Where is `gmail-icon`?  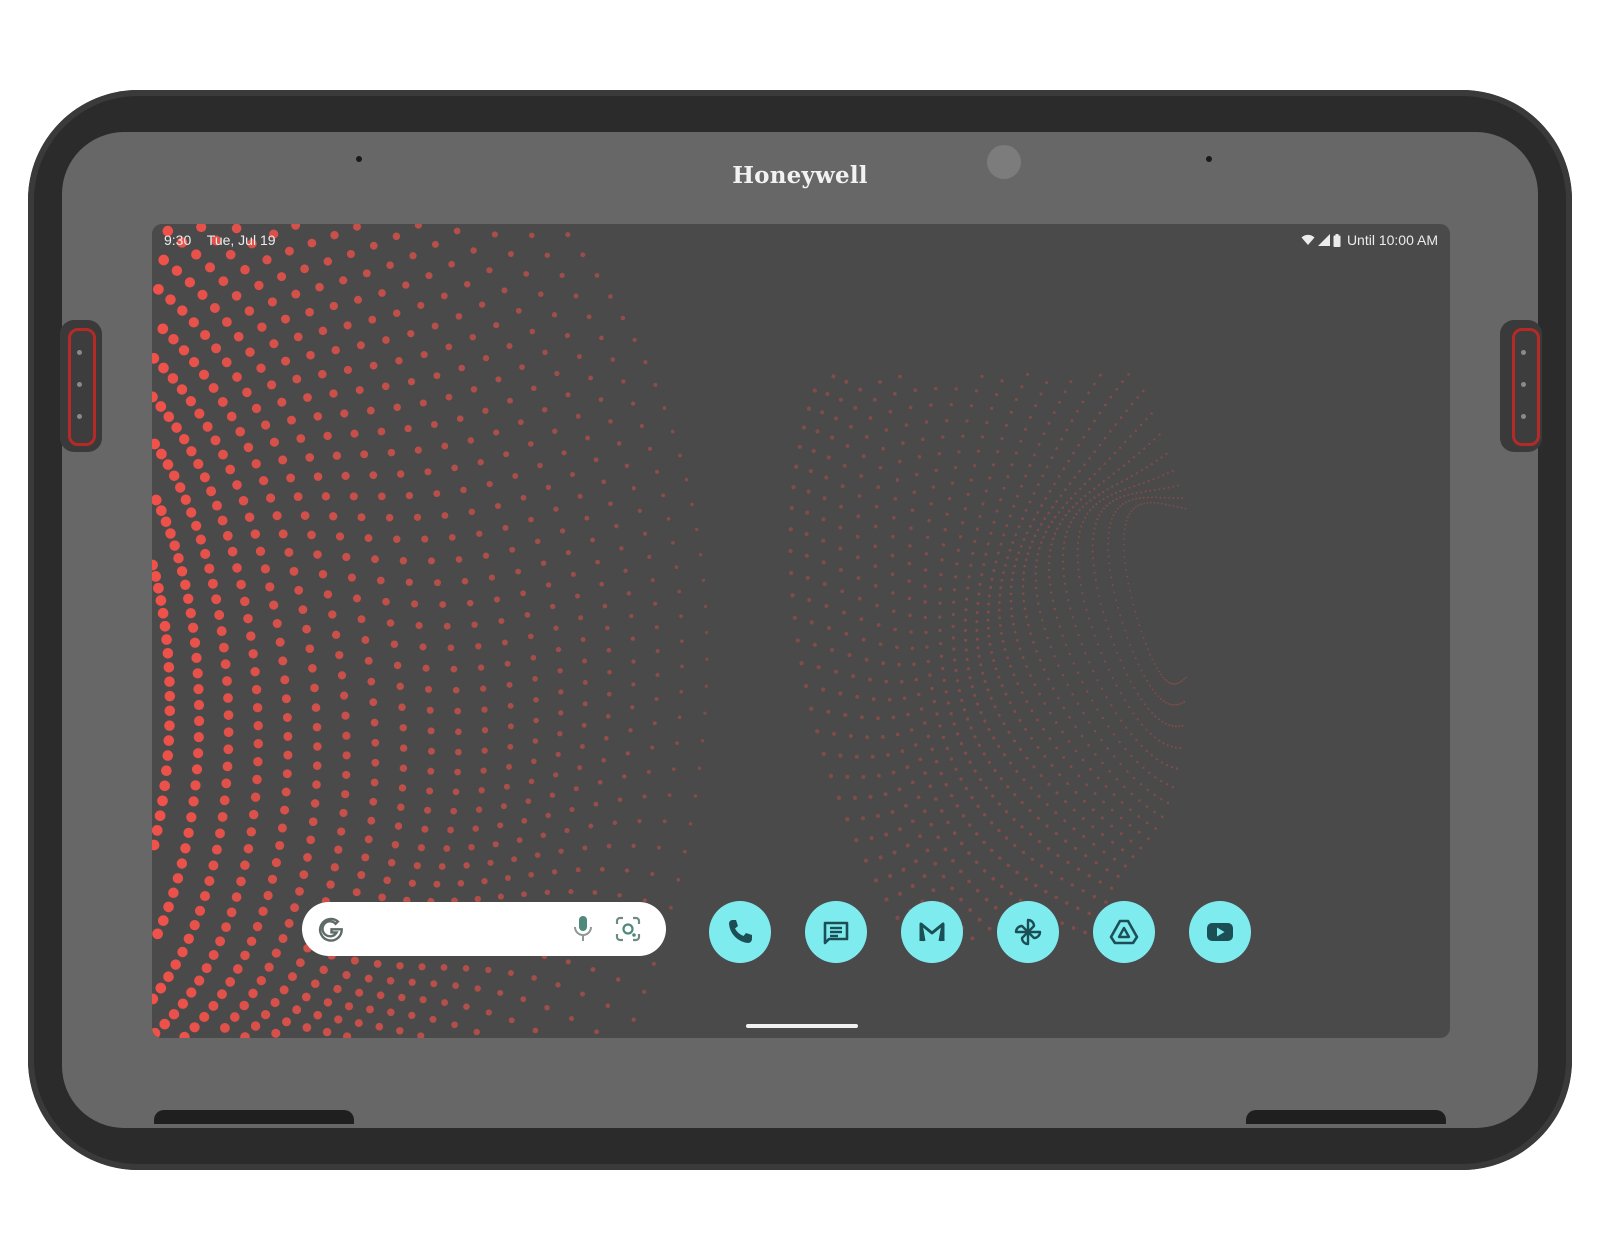 gmail-icon is located at coordinates (932, 932).